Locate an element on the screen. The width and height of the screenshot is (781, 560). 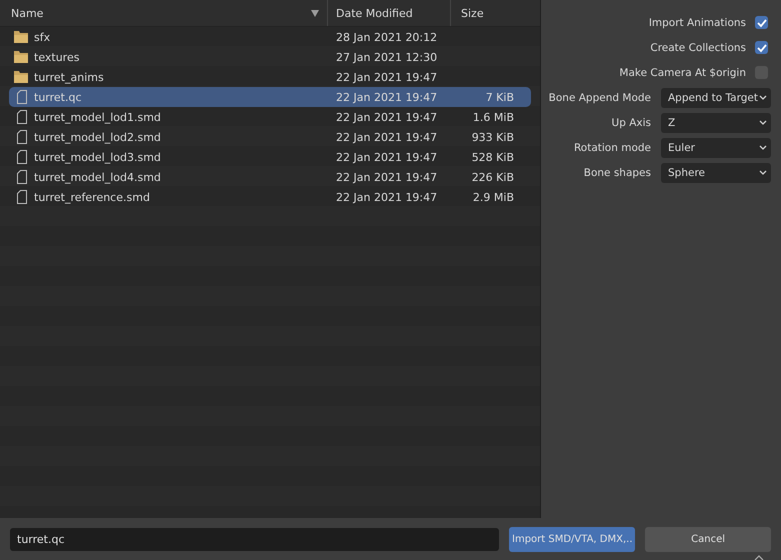
column-header: Name is located at coordinates (164, 13).